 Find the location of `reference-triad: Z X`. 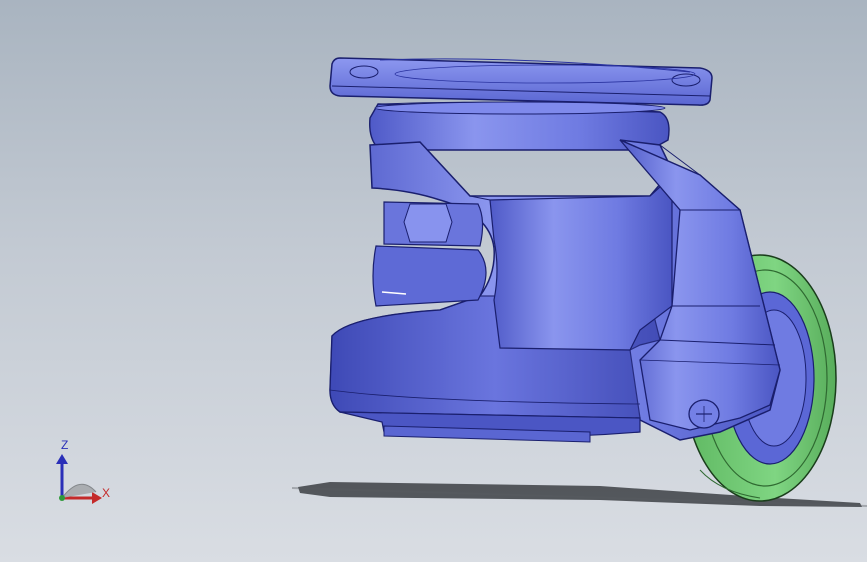

reference-triad: Z X is located at coordinates (80, 474).